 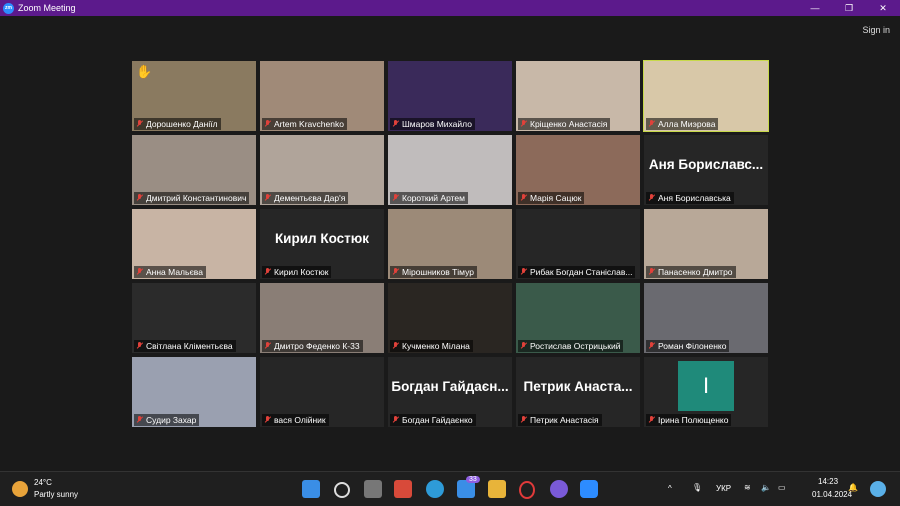 What do you see at coordinates (311, 489) in the screenshot?
I see `start-icon` at bounding box center [311, 489].